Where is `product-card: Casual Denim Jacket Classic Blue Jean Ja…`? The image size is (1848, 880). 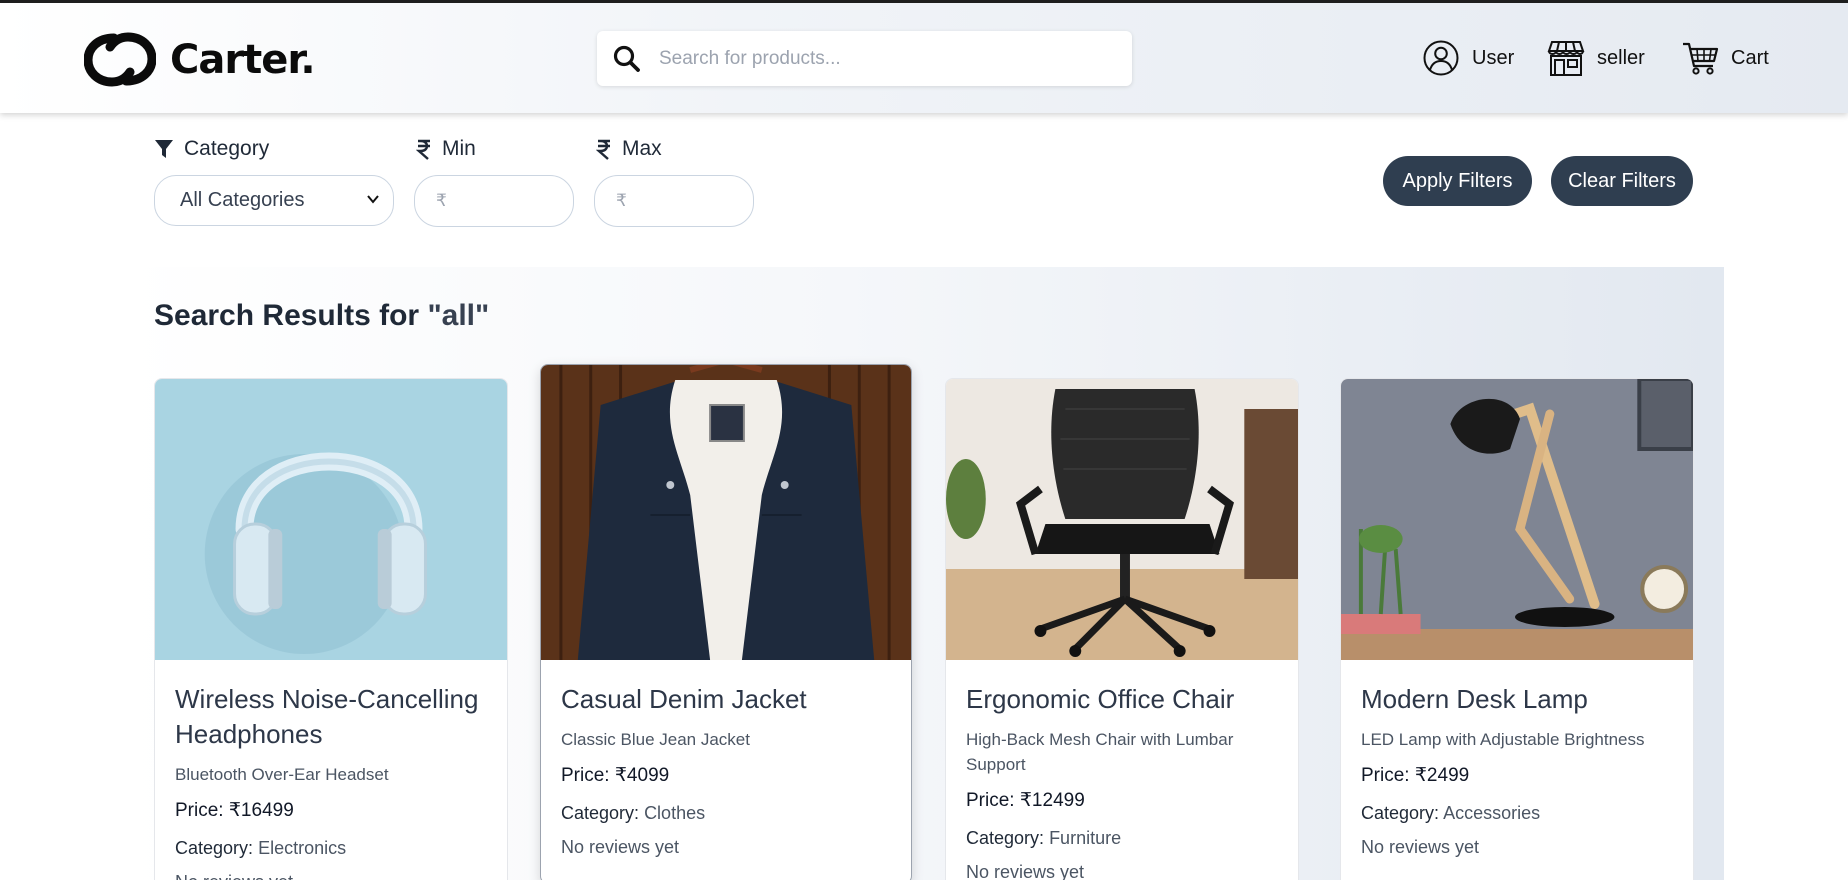
product-card: Casual Denim Jacket Classic Blue Jean Ja… is located at coordinates (726, 622).